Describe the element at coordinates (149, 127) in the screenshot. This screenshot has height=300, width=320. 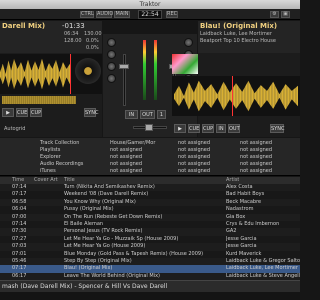
I see `crossfader-cap` at that location.